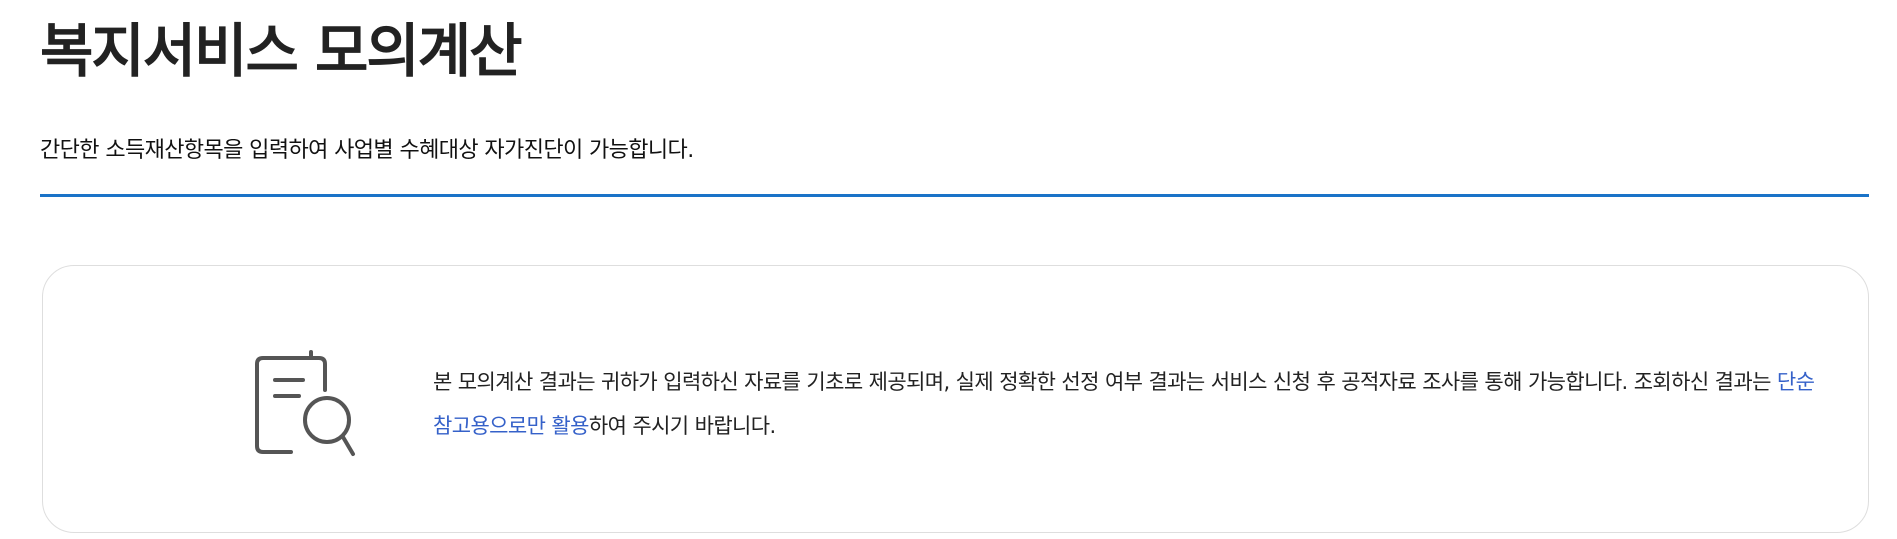 Image resolution: width=1897 pixels, height=539 pixels. What do you see at coordinates (281, 51) in the screenshot?
I see `page-title: 복지서비스 모의계산` at bounding box center [281, 51].